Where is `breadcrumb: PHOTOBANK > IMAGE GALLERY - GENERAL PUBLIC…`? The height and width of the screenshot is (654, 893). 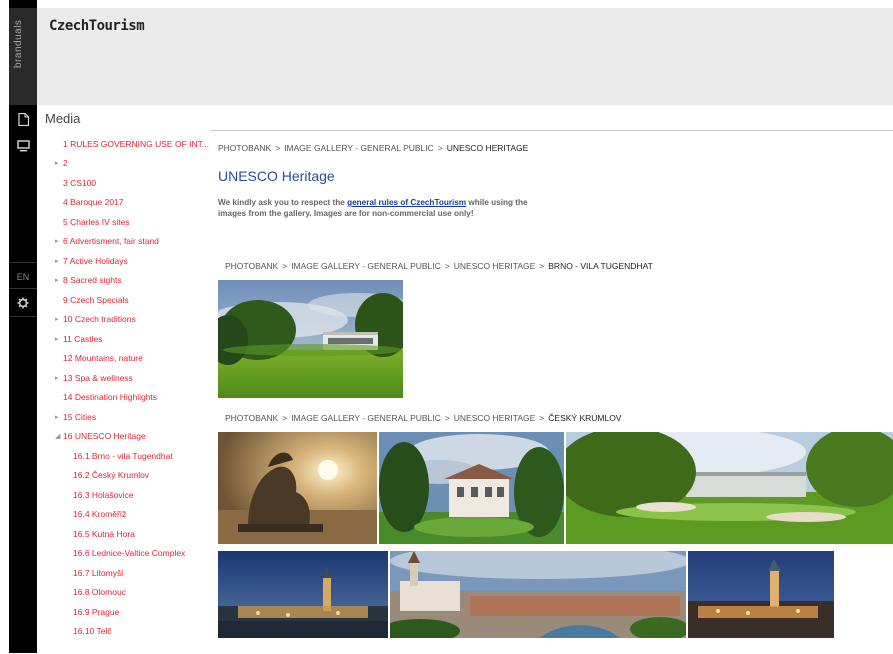 breadcrumb: PHOTOBANK > IMAGE GALLERY - GENERAL PUBLIC… is located at coordinates (373, 148).